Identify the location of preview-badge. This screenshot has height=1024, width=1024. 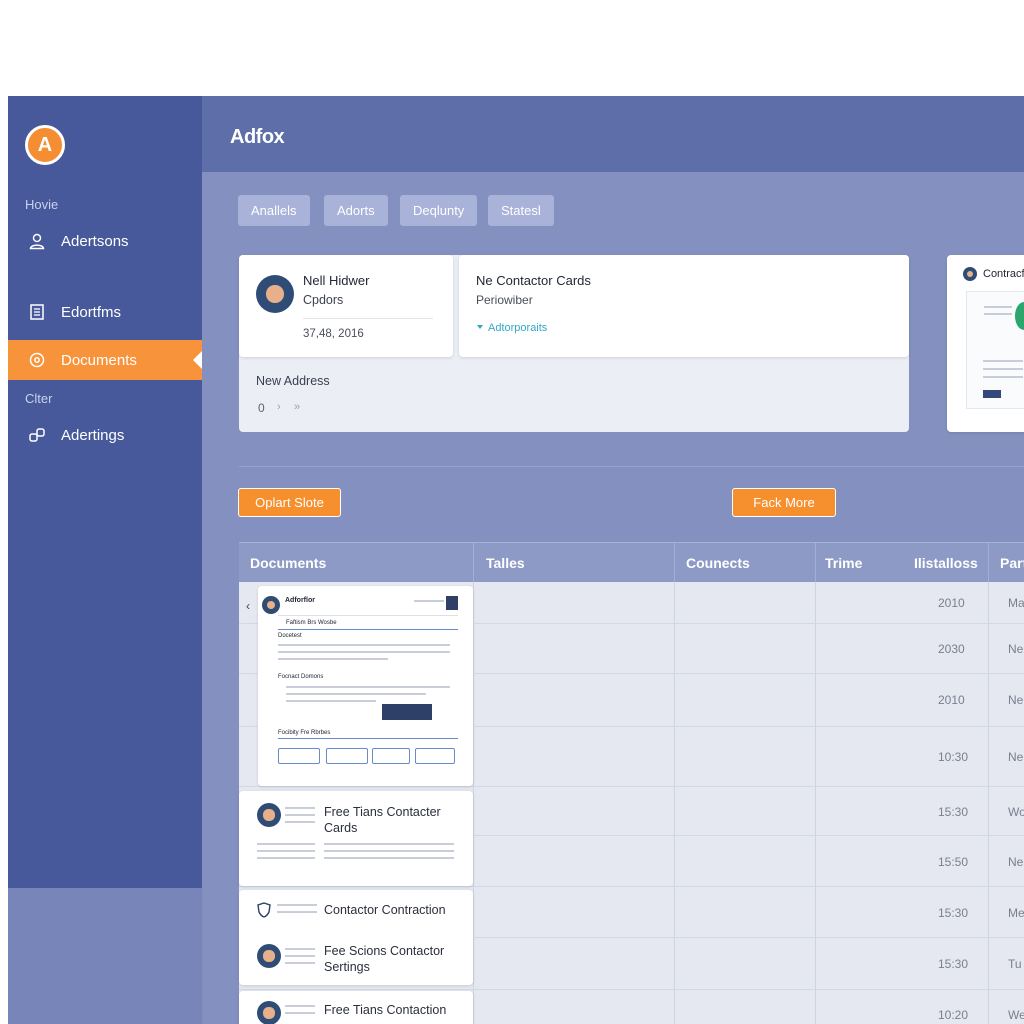
(407, 712).